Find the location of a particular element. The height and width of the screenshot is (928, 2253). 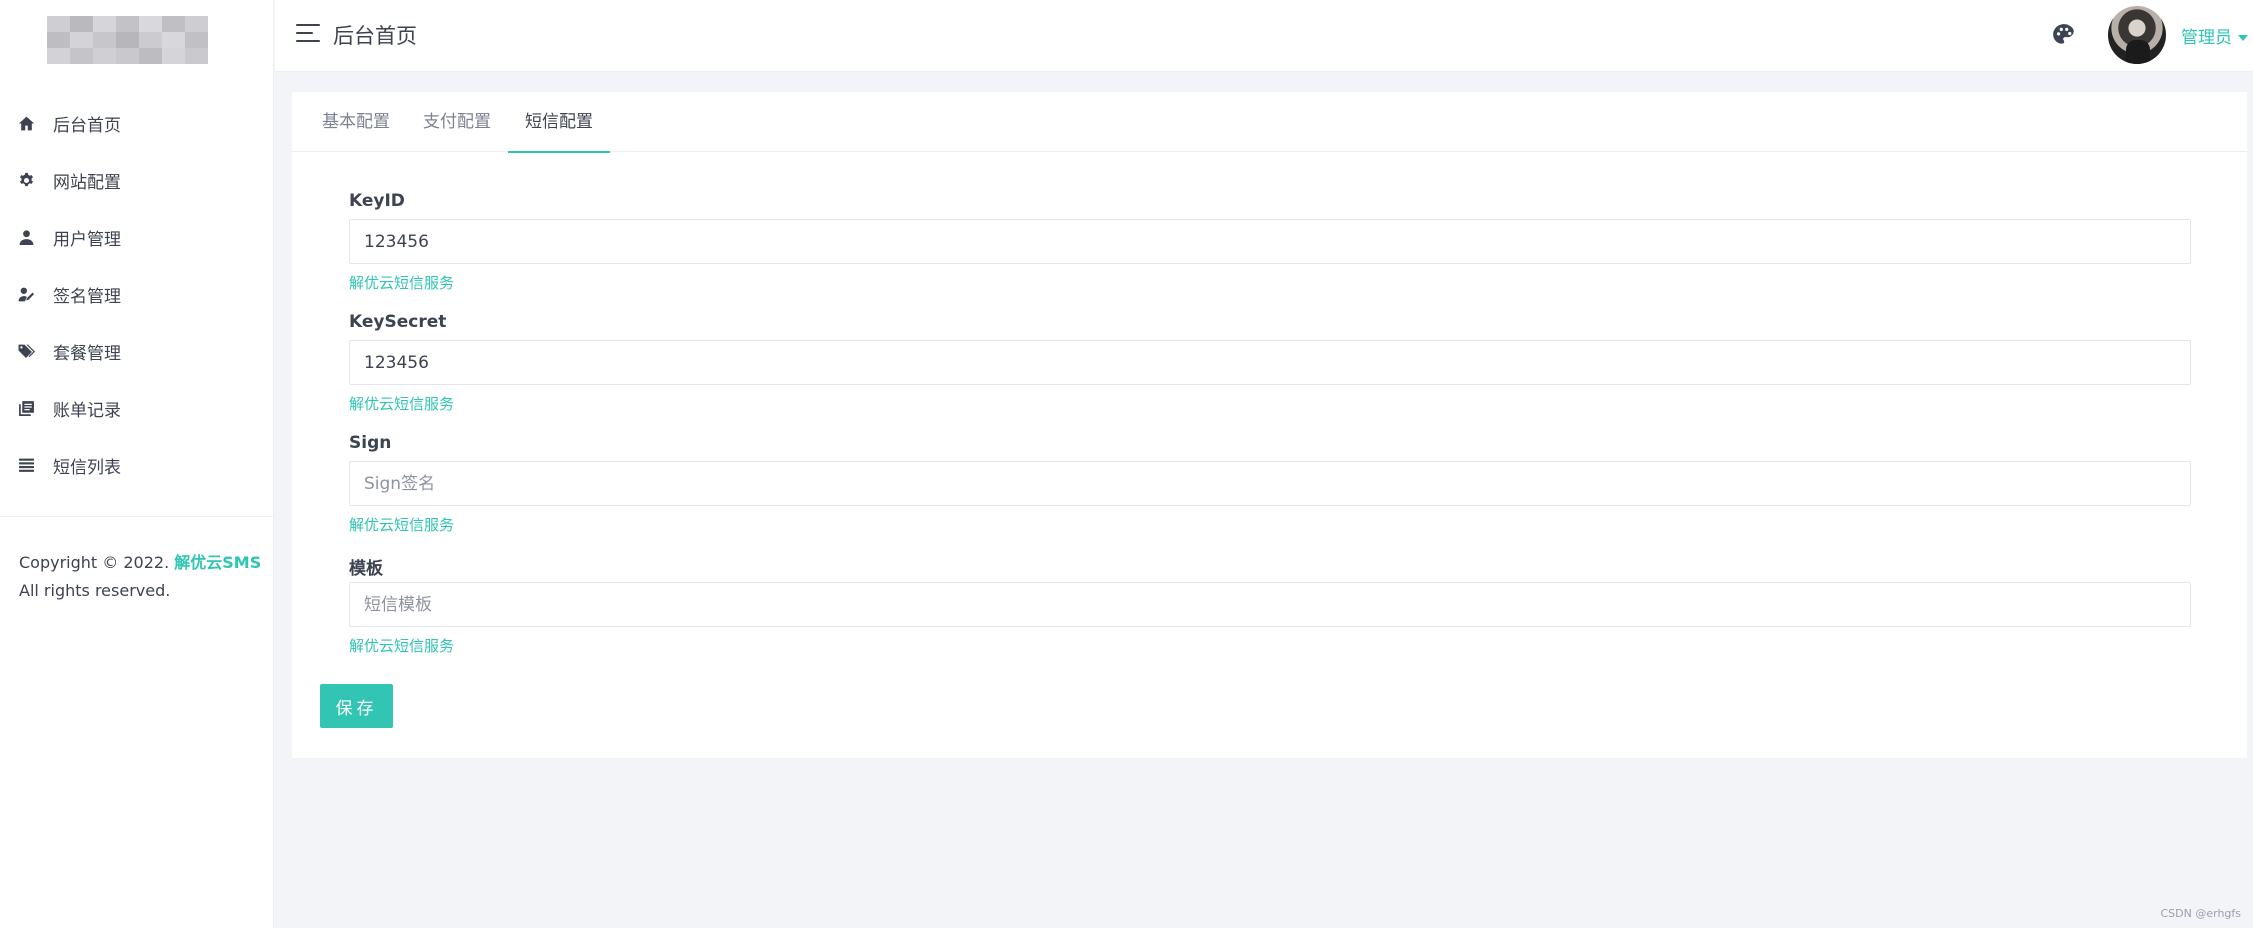

sidebar-item-sms-list: 短信列表 is located at coordinates (137, 465).